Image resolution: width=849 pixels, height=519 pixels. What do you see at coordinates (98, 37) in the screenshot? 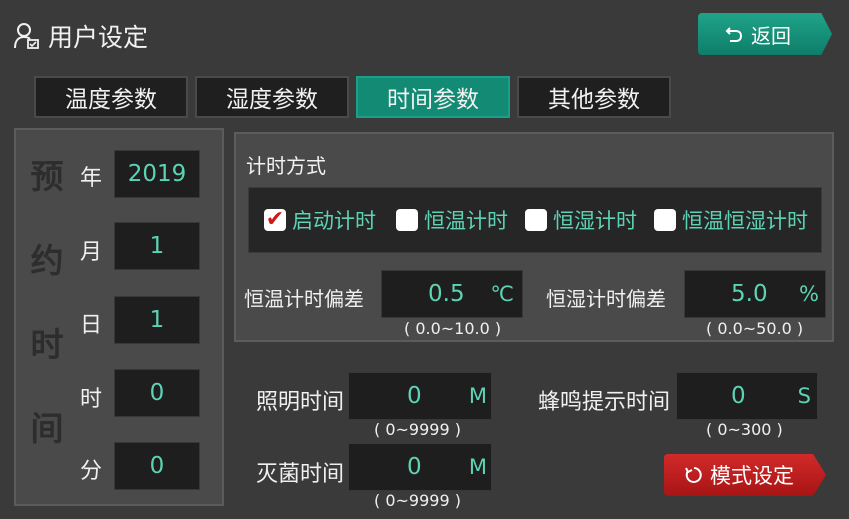
I see `page-title: 用户设定` at bounding box center [98, 37].